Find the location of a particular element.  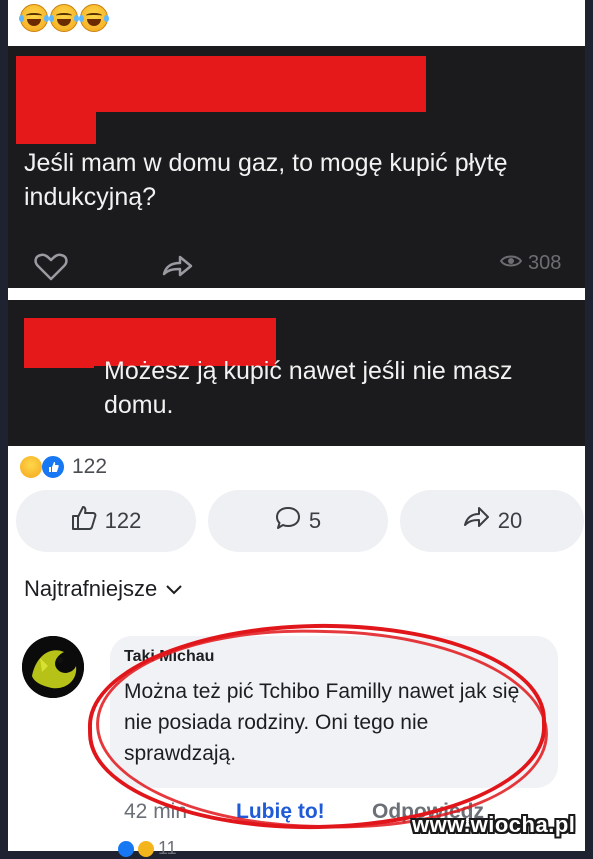

next-comment-reactions: 11 is located at coordinates (147, 848).